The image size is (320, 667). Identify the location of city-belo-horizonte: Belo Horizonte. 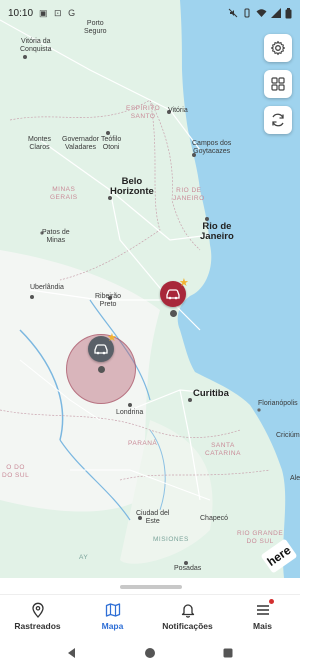
(132, 186).